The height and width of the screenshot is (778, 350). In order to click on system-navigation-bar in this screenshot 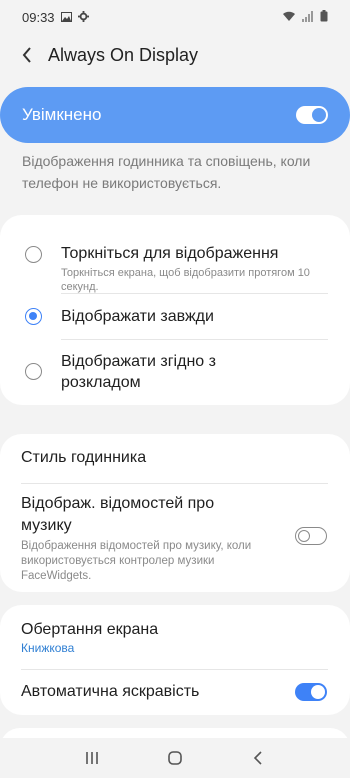, I will do `click(175, 758)`.